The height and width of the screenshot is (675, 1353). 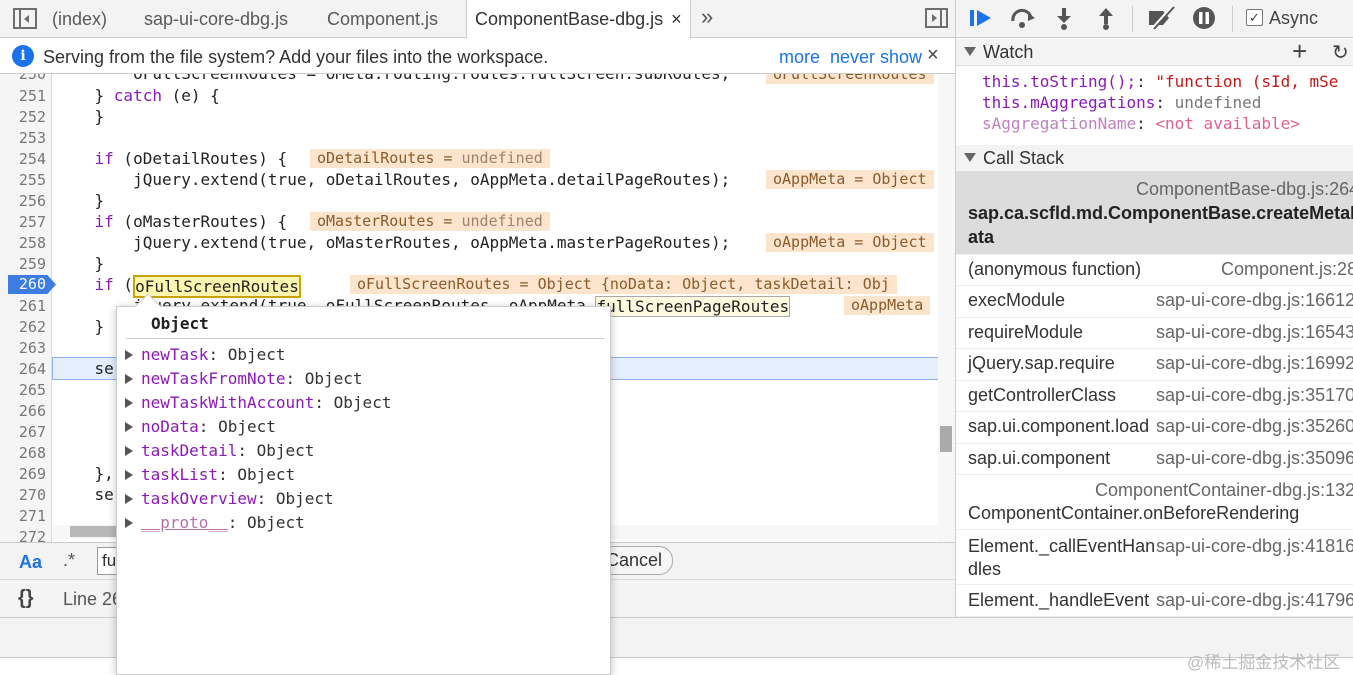 I want to click on frame-location: sap-ui-core-dbg.js:35260, so click(x=1254, y=426).